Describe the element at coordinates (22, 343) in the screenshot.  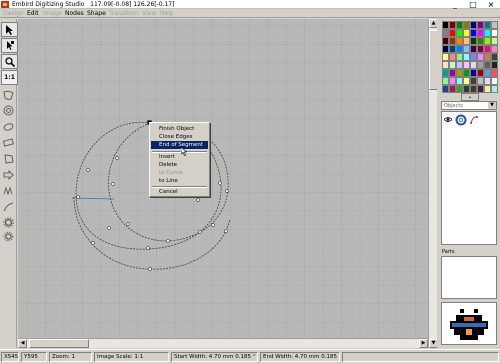
I see `scroll-left-button: ◀` at that location.